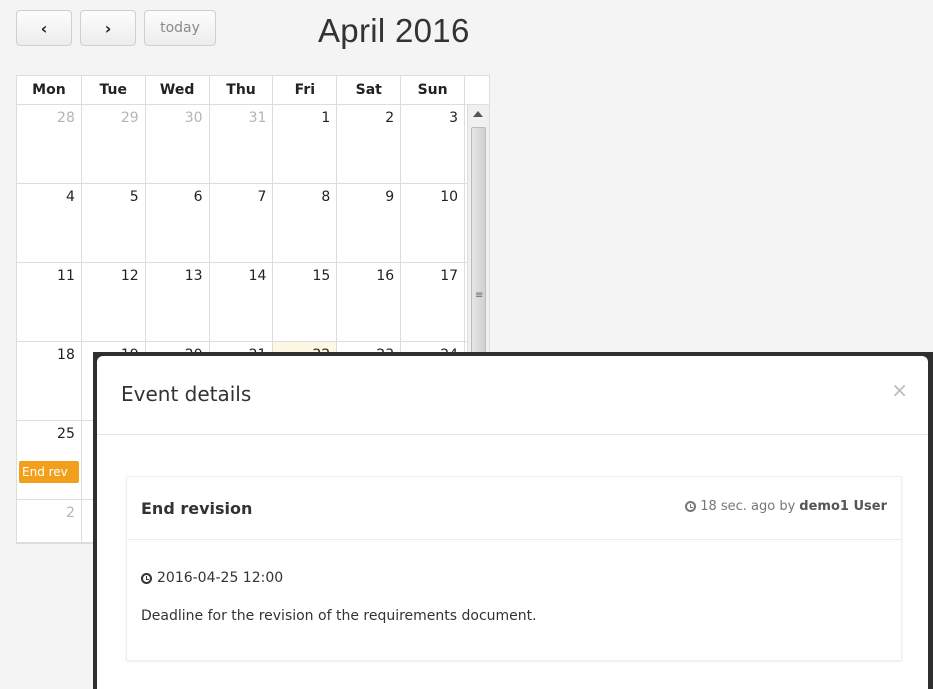 The height and width of the screenshot is (689, 933). I want to click on day-header: Sun, so click(433, 90).